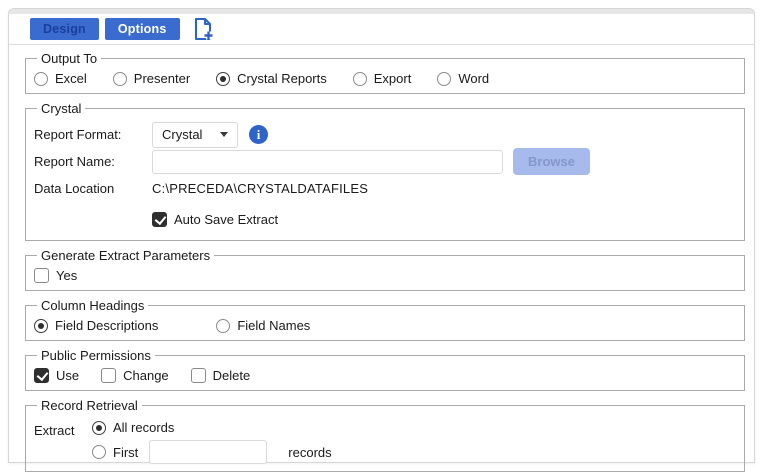  Describe the element at coordinates (231, 375) in the screenshot. I see `checkbox-label: Delete` at that location.